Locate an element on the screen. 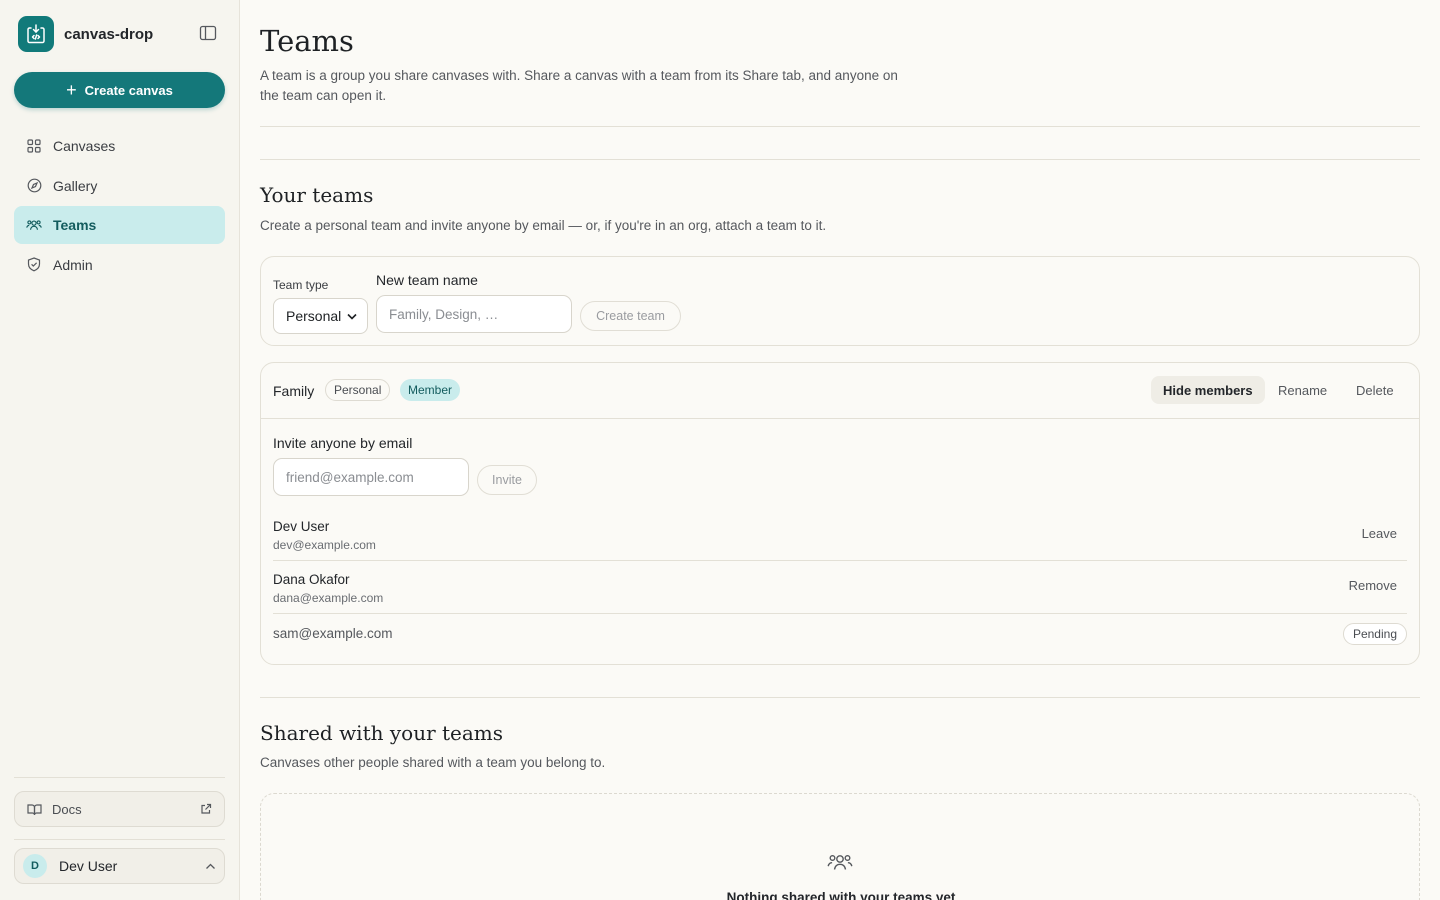  plus-icon: + is located at coordinates (71, 90).